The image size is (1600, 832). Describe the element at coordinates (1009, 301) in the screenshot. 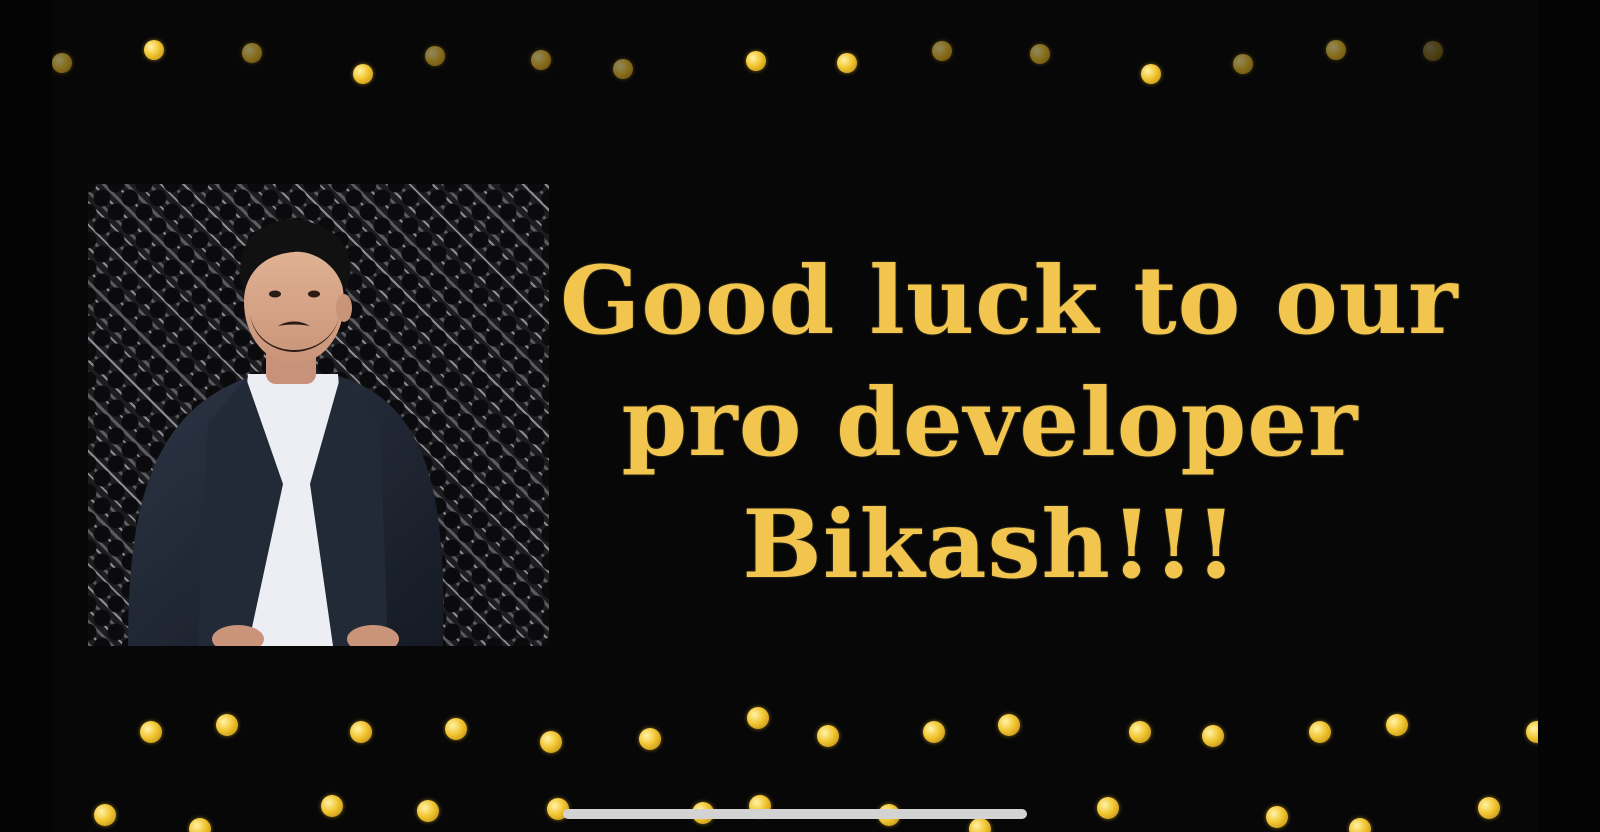

I see `headline-line-1: Good luck to our` at that location.